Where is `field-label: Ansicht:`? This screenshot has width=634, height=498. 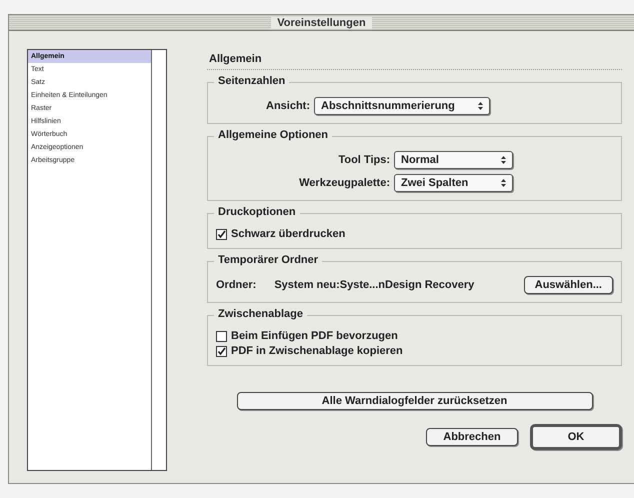
field-label: Ansicht: is located at coordinates (288, 106).